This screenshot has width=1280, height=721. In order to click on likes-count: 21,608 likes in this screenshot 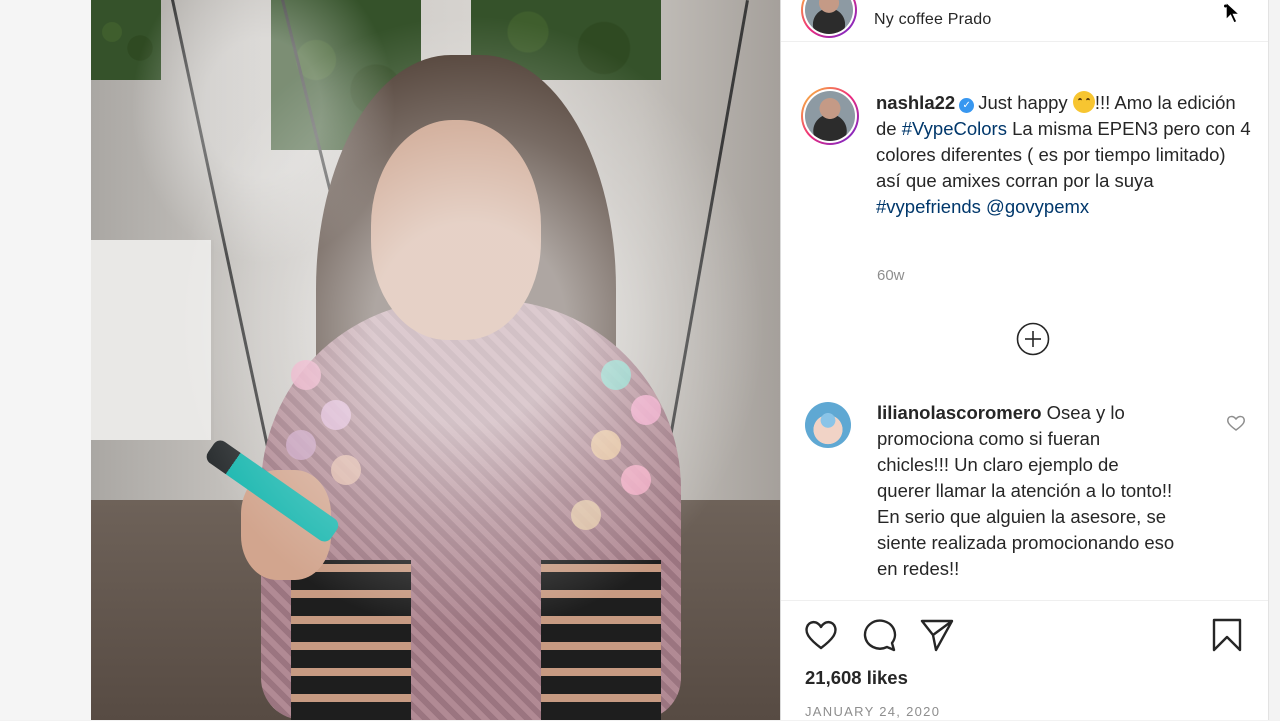, I will do `click(856, 678)`.